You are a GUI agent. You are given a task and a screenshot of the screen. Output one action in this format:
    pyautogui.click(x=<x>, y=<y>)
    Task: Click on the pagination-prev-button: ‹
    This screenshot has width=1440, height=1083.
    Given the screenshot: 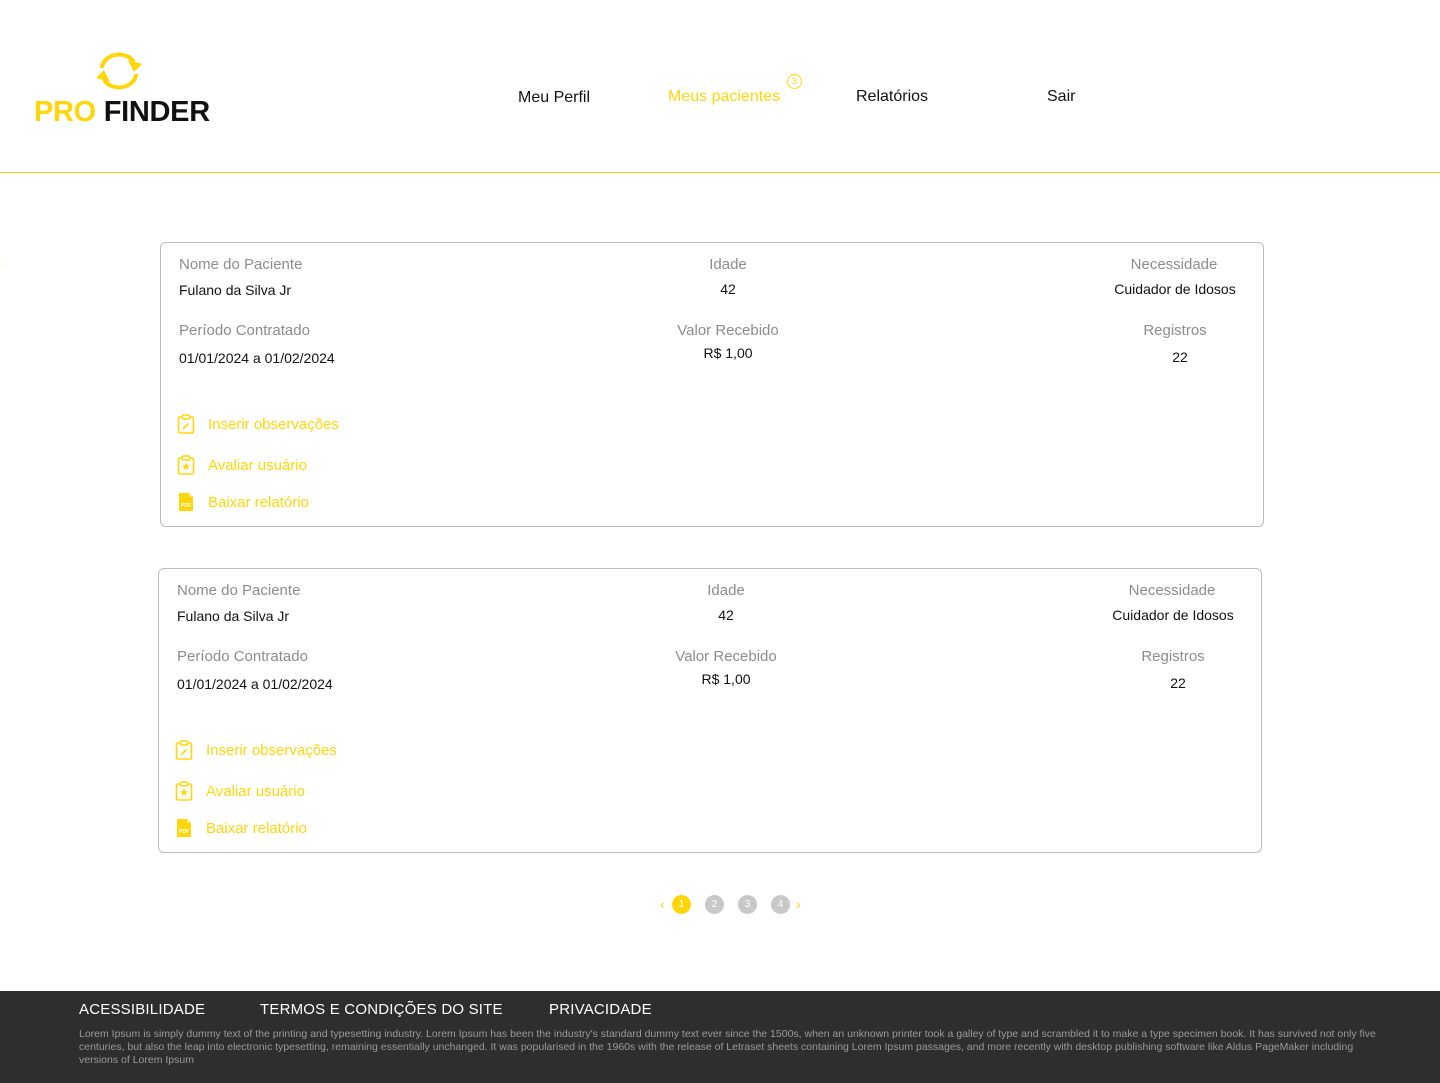 What is the action you would take?
    pyautogui.click(x=662, y=904)
    